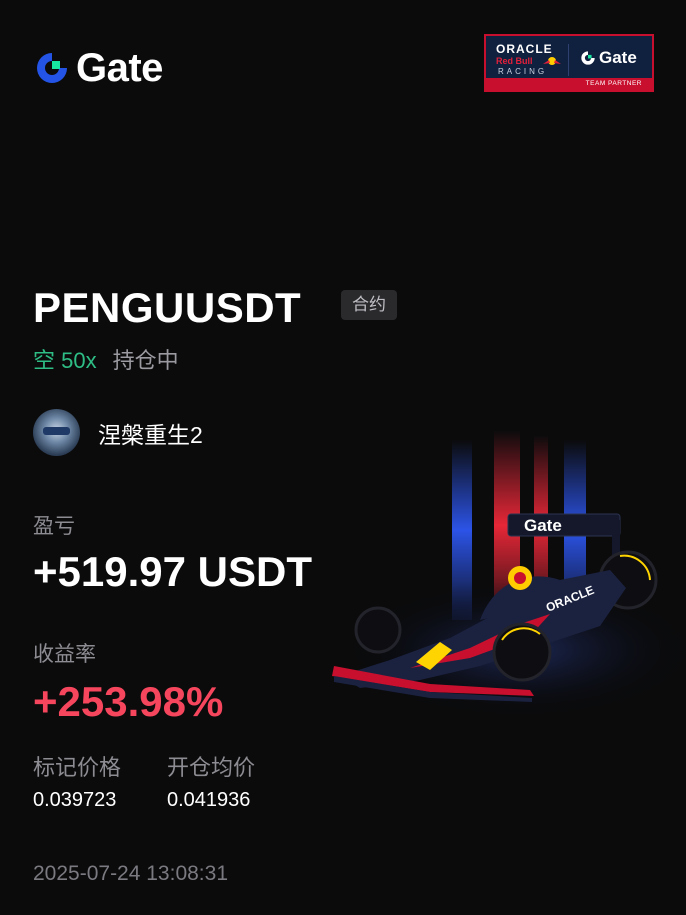 The height and width of the screenshot is (915, 686). I want to click on entry-price-value: 0.041936, so click(209, 800).